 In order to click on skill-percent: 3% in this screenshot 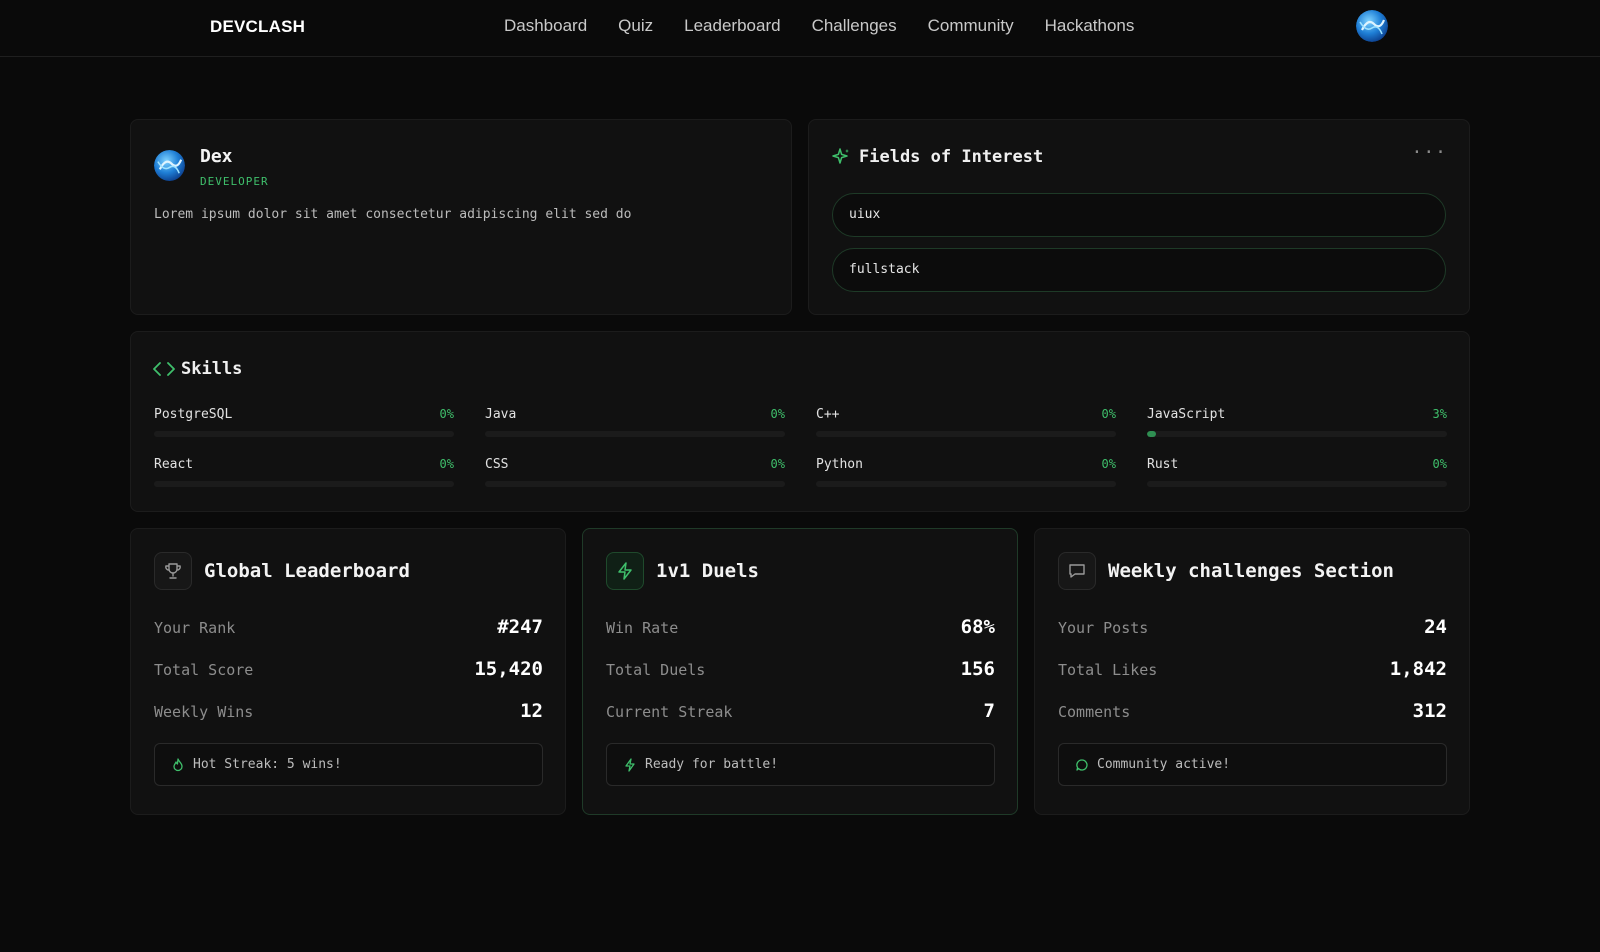, I will do `click(1439, 414)`.